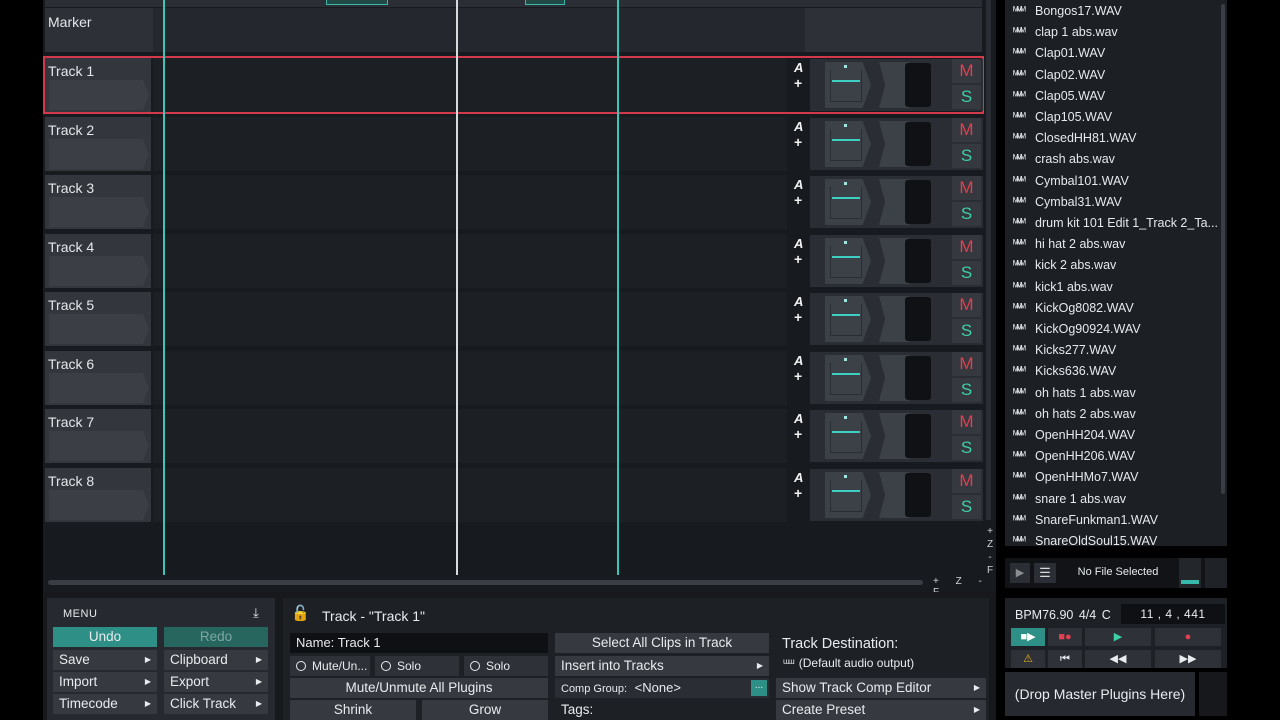  I want to click on undo-button: Undo, so click(105, 637).